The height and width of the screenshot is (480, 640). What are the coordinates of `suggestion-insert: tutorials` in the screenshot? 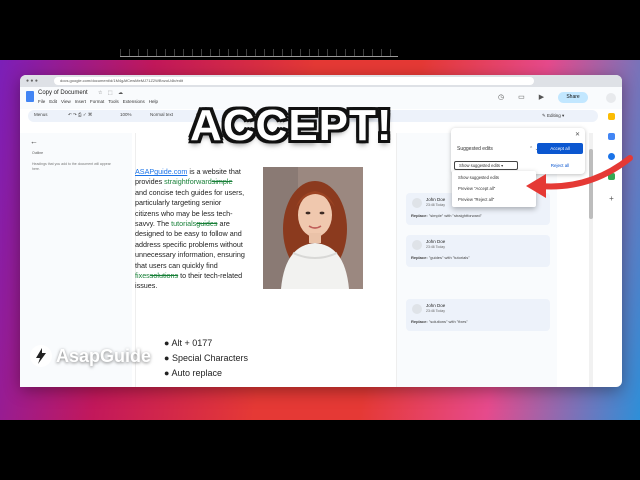 It's located at (183, 223).